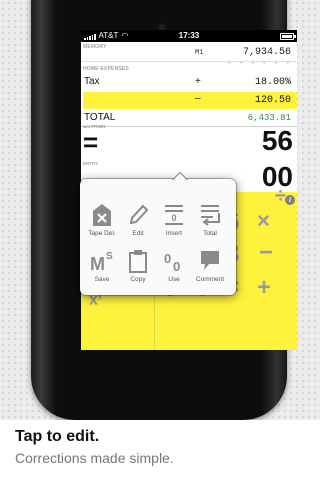 This screenshot has height=480, width=320. I want to click on tape-section-label: HOME EXPENSES, so click(106, 69).